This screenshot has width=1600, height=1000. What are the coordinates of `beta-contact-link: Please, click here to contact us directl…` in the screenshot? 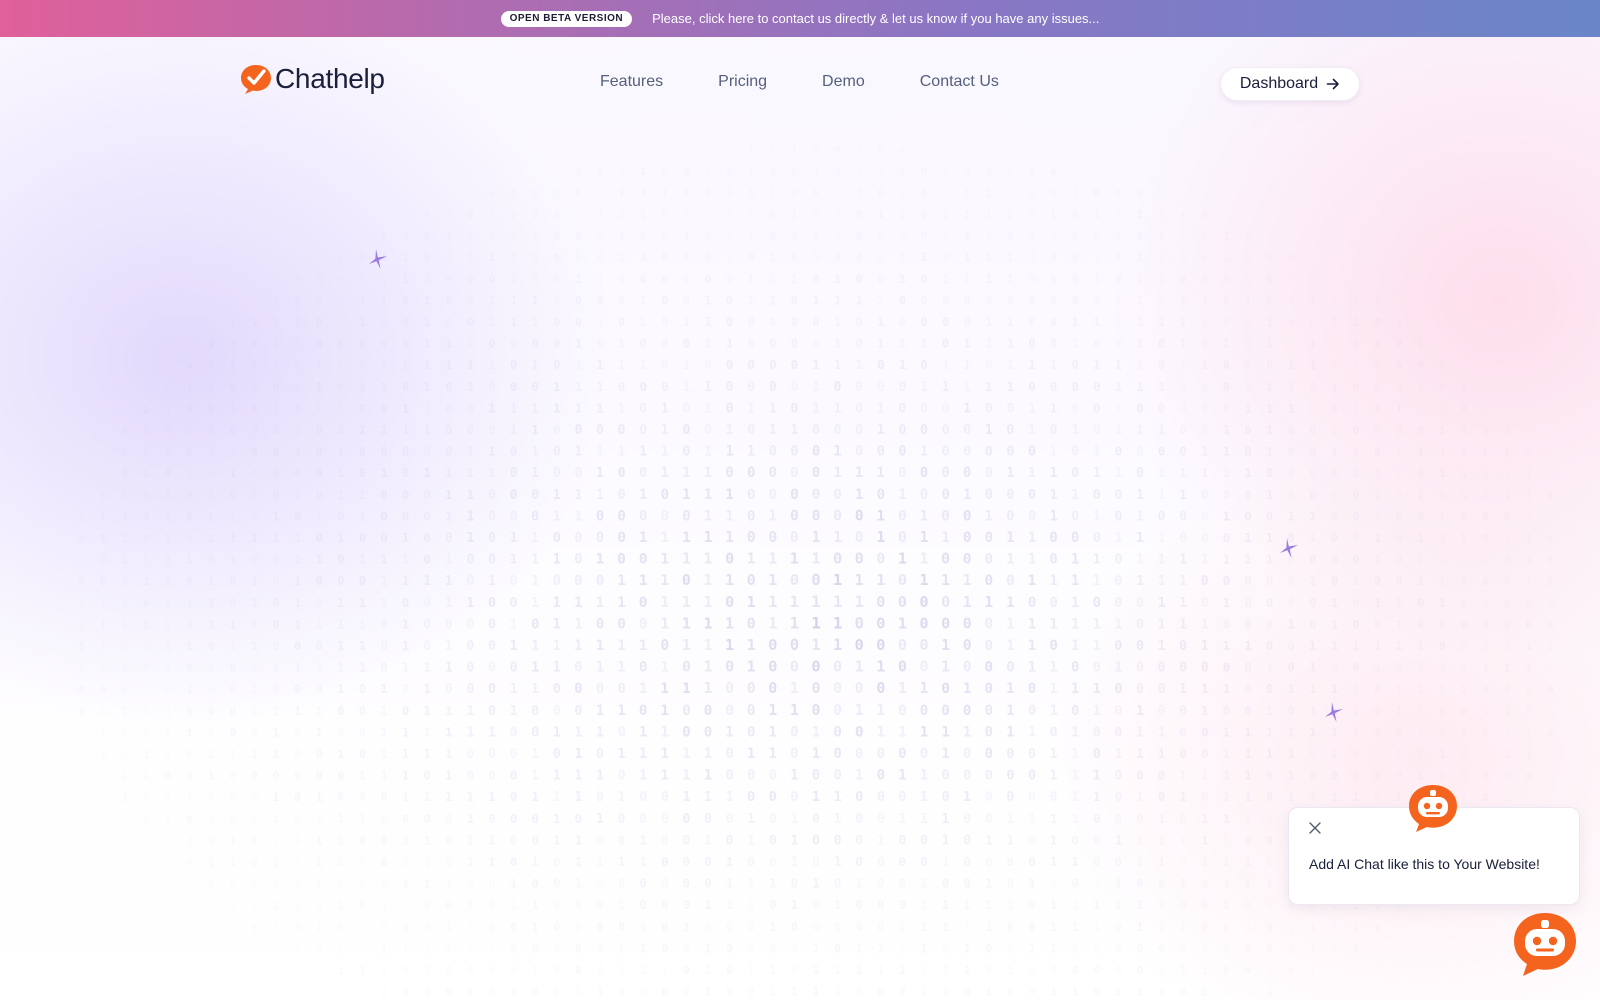 It's located at (875, 18).